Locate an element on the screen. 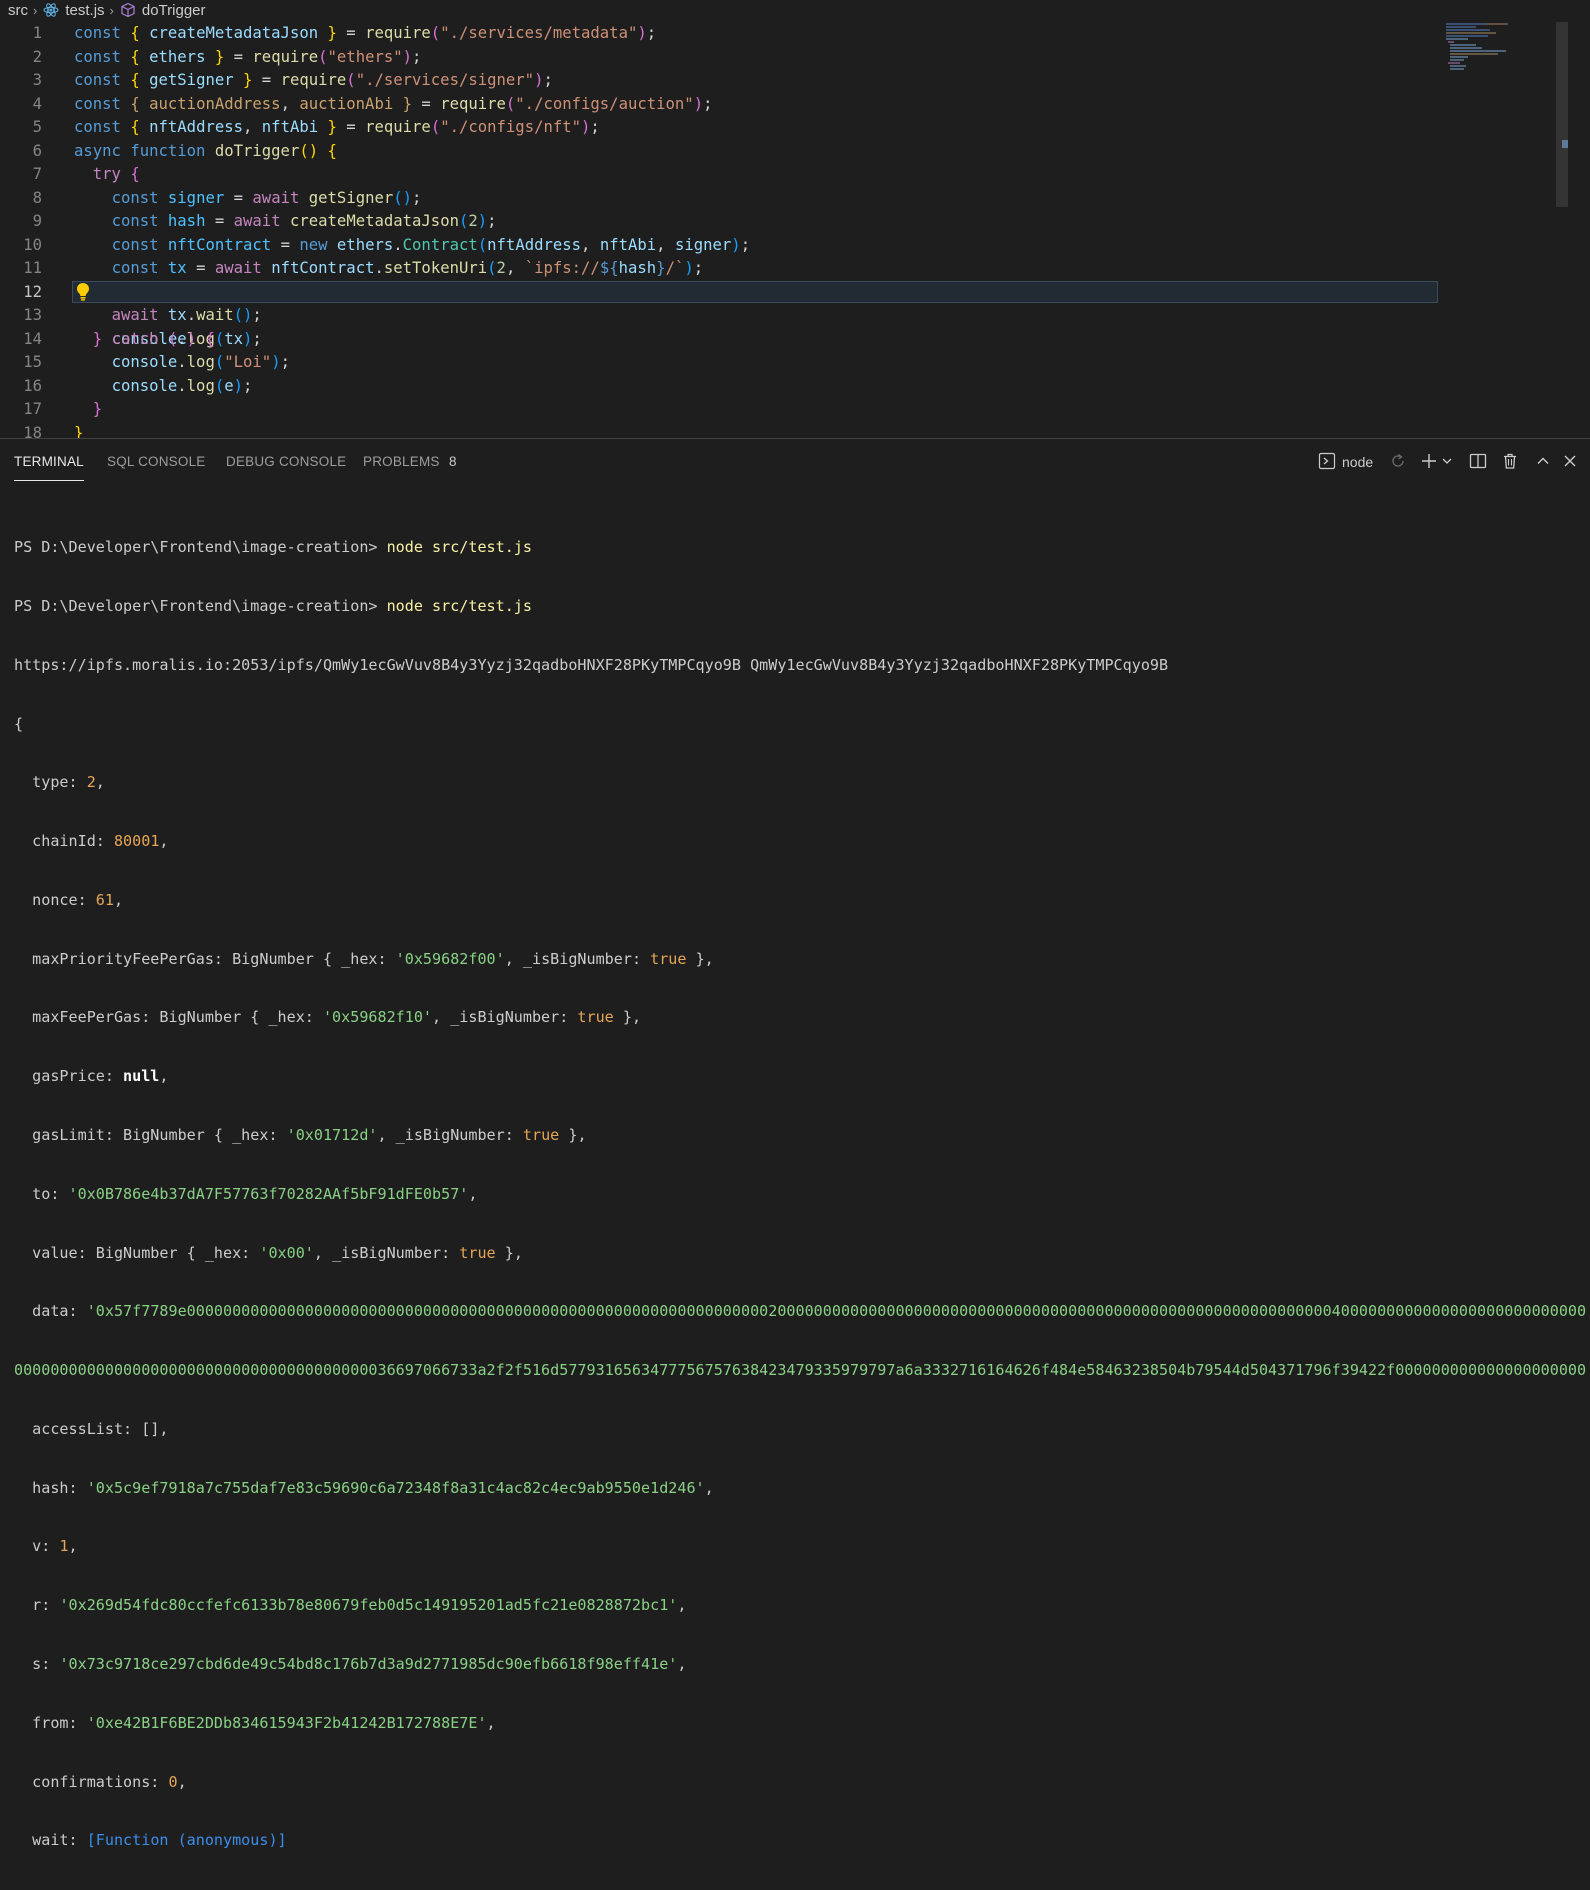 This screenshot has width=1590, height=1890. code-line: 15 console.log("Loi"); is located at coordinates (720, 363).